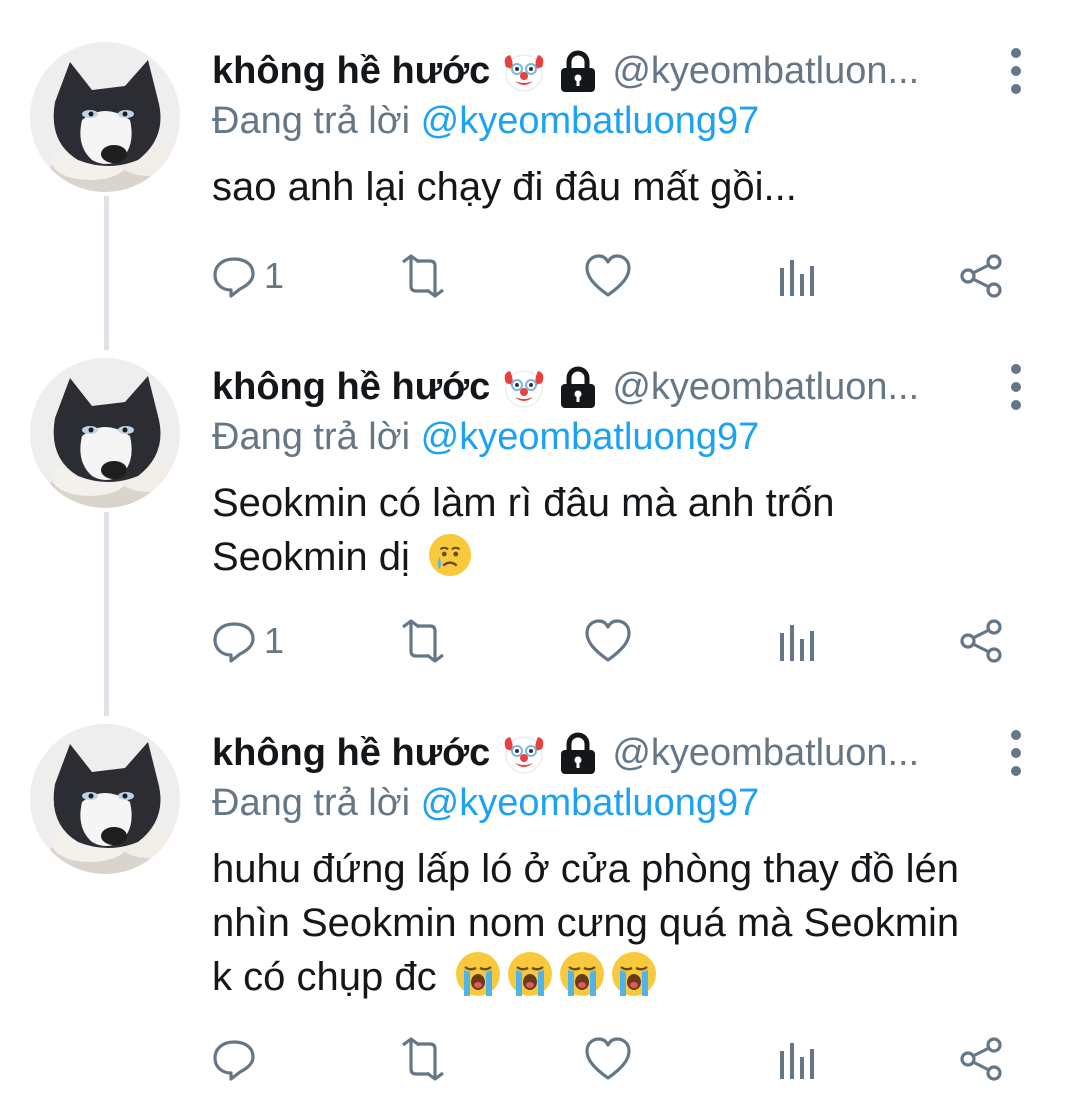  I want to click on tweet-text-line: huhu đứng lấp ló ở cửa phòng thay đồ lén, so click(585, 869).